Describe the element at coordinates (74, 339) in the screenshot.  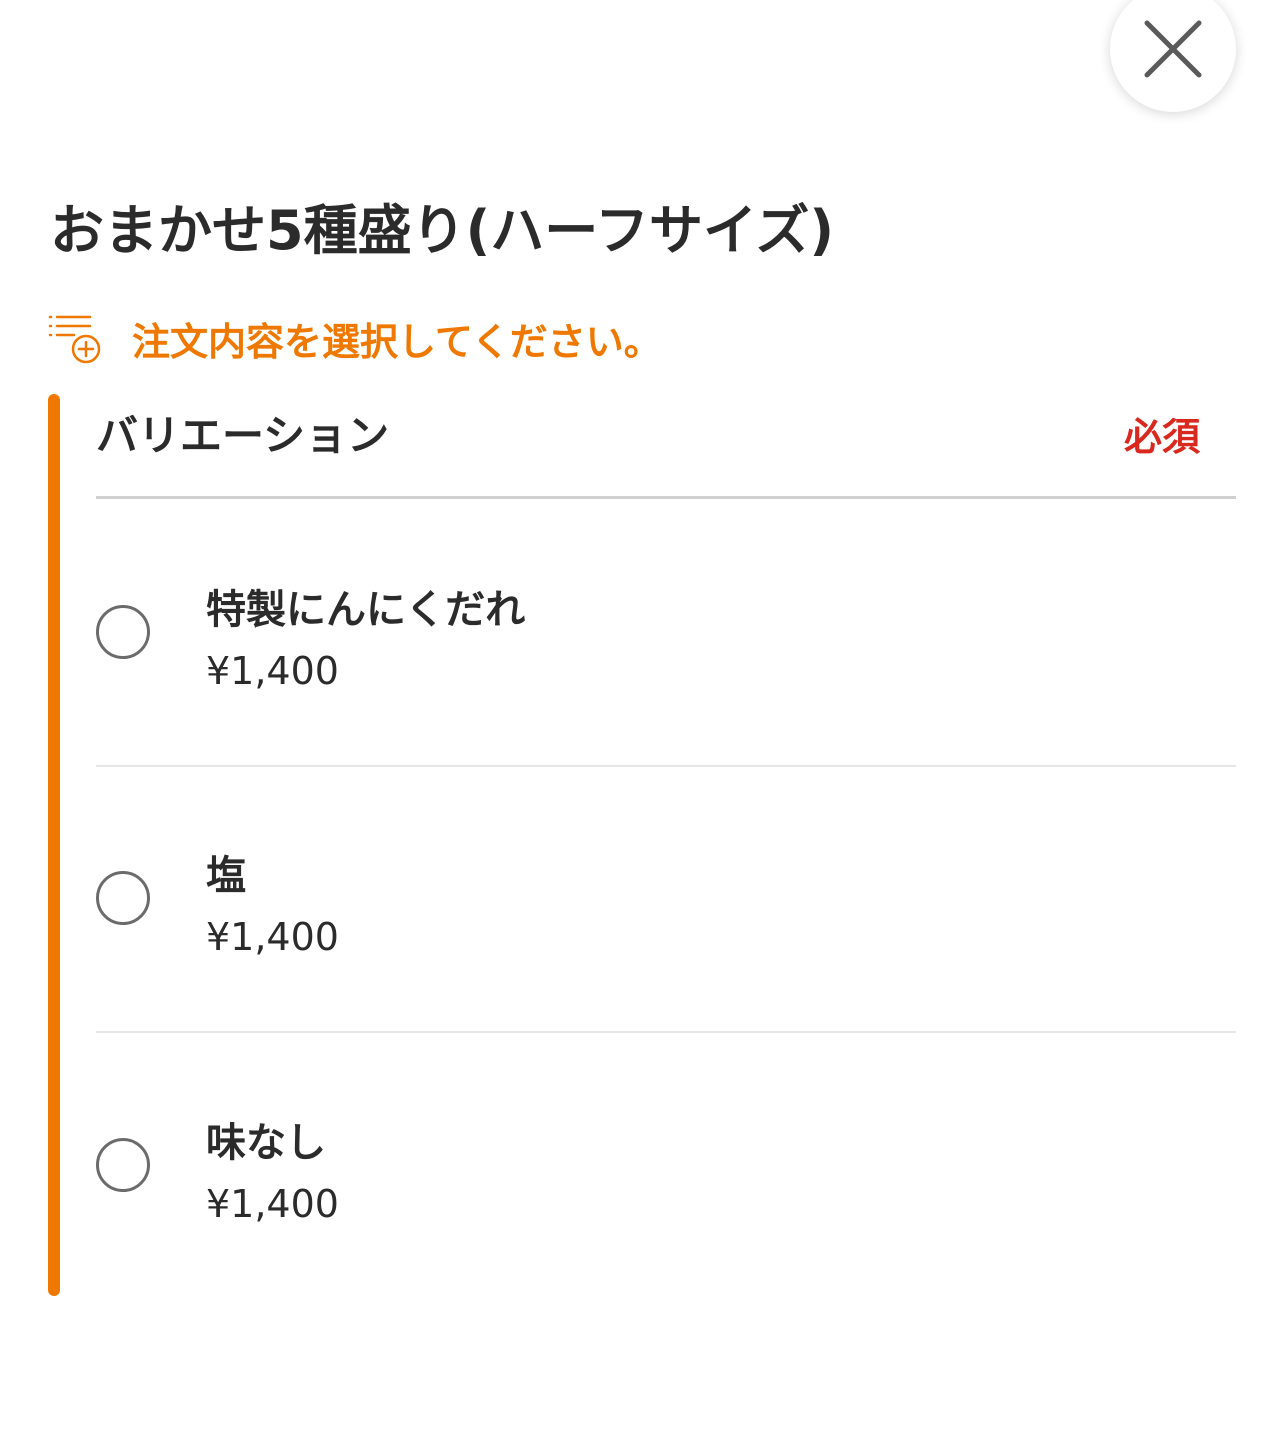
I see `list-add-icon` at that location.